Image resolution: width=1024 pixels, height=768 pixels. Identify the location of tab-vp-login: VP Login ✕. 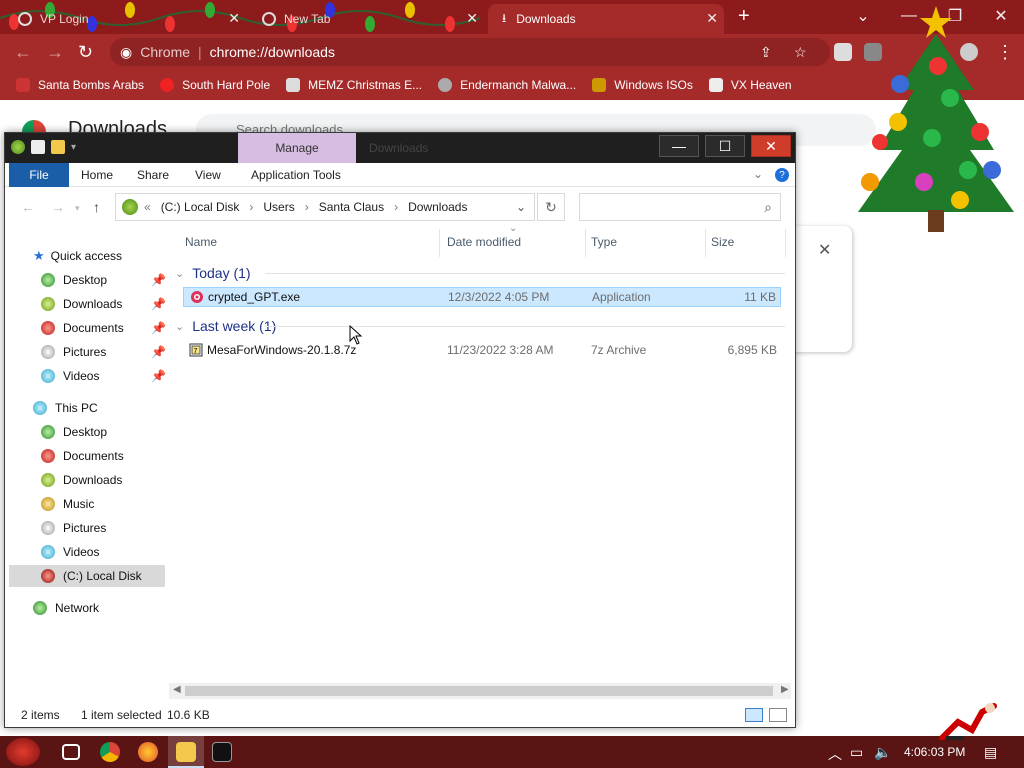
(125, 19).